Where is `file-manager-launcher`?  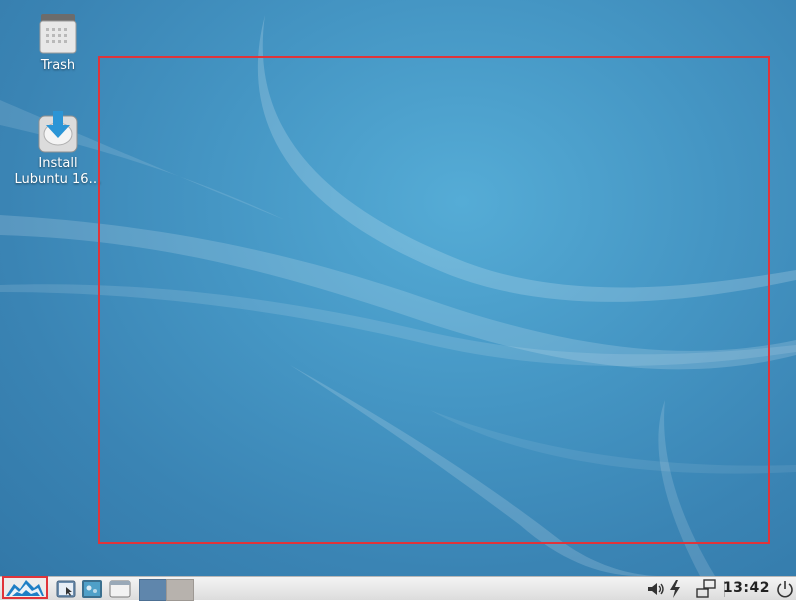 file-manager-launcher is located at coordinates (66, 589).